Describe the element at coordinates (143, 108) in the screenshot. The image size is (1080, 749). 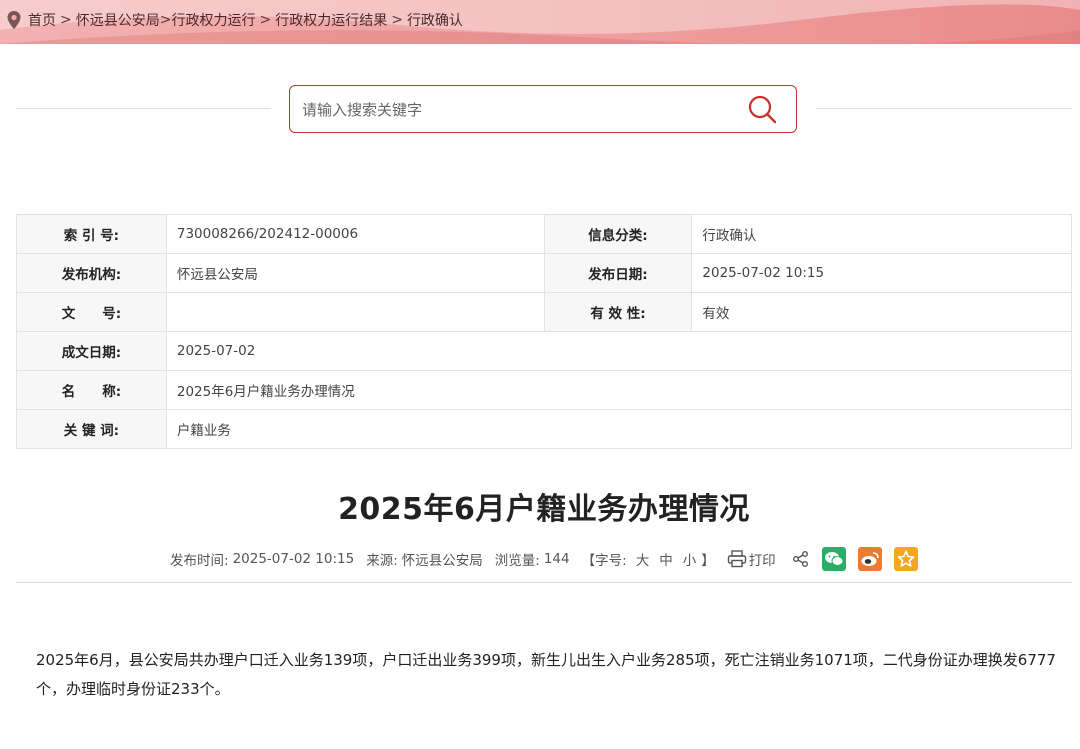
I see `search-divider-left` at that location.